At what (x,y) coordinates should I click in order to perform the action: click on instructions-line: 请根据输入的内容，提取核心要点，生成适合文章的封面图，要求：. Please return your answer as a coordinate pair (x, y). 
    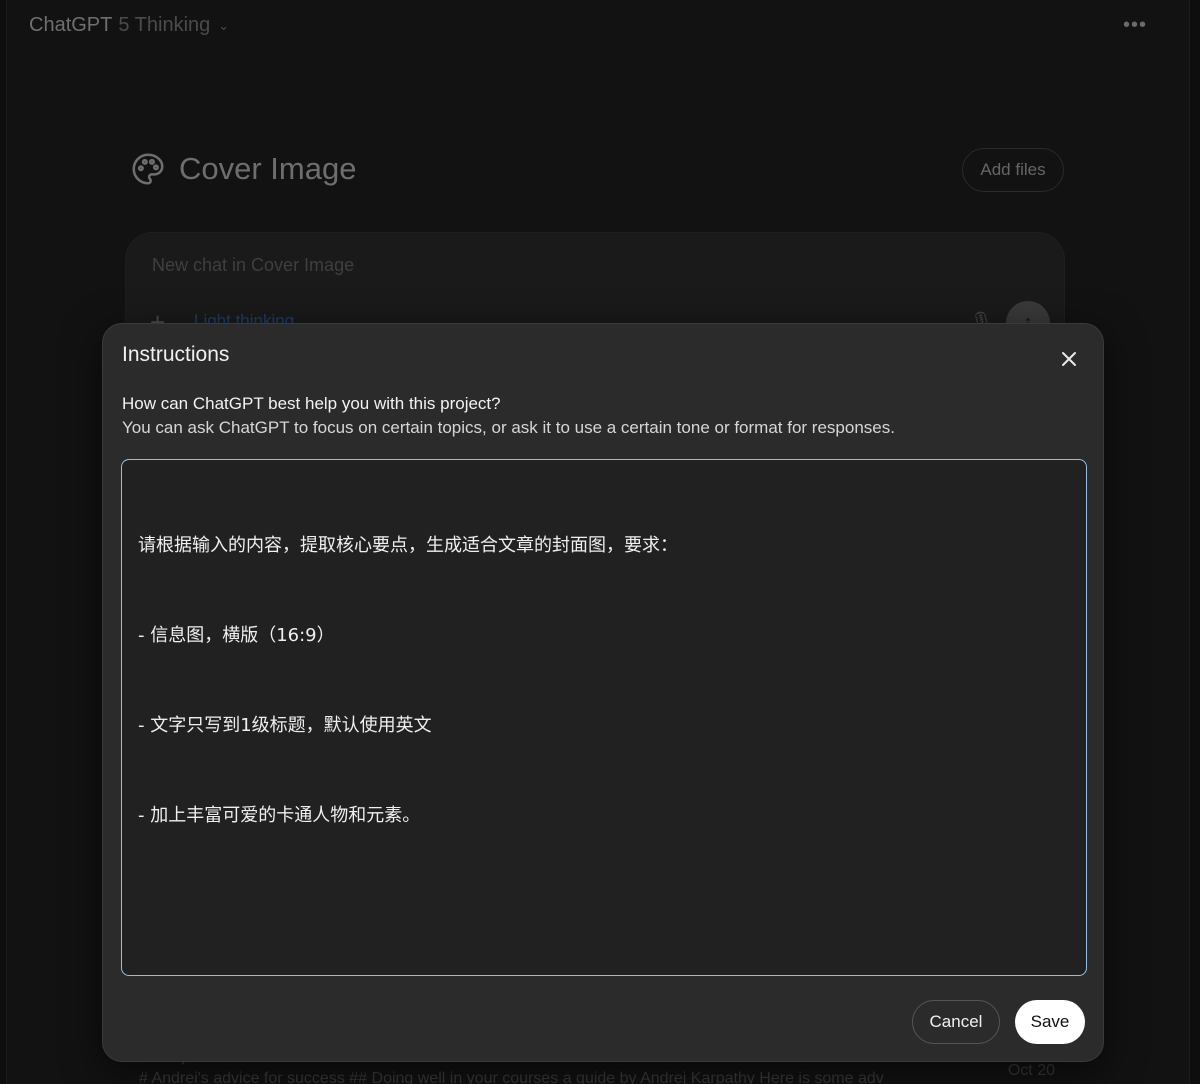
    Looking at the image, I should click on (408, 545).